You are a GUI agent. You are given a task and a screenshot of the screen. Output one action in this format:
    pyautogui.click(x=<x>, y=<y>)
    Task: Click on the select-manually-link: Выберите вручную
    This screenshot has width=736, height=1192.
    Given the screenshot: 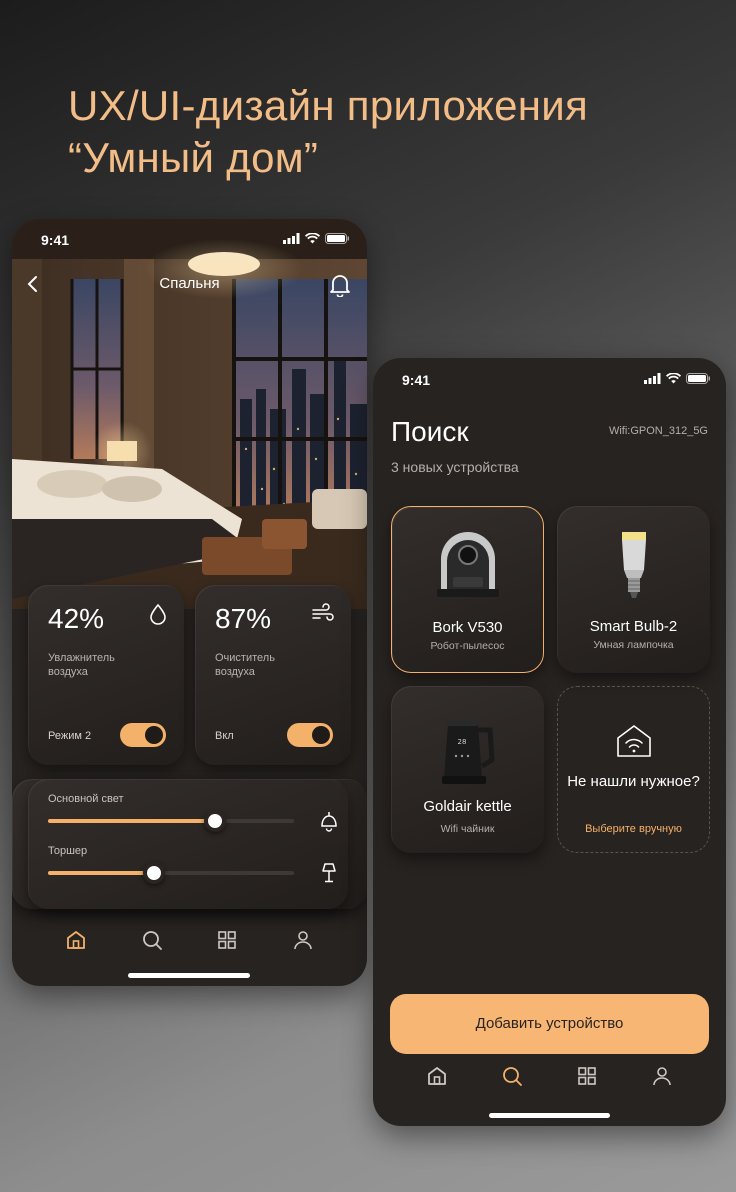 What is the action you would take?
    pyautogui.click(x=633, y=829)
    